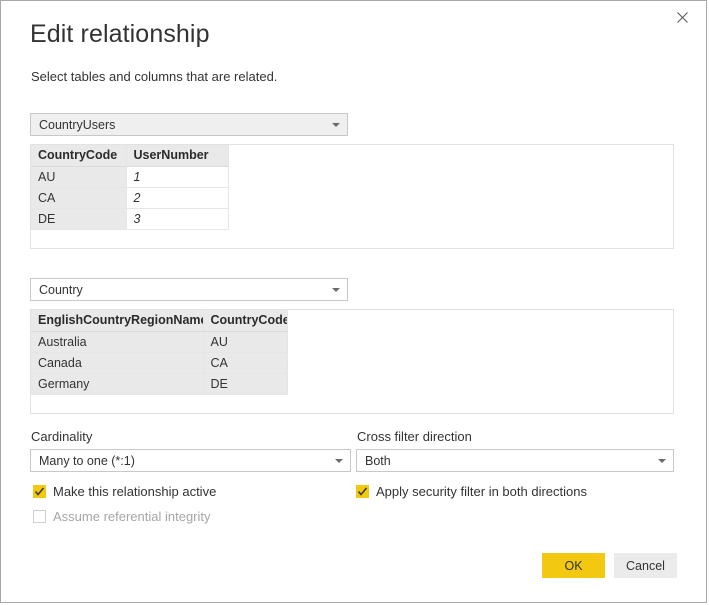 The image size is (709, 605). I want to click on cross-filter-value: Both, so click(378, 460).